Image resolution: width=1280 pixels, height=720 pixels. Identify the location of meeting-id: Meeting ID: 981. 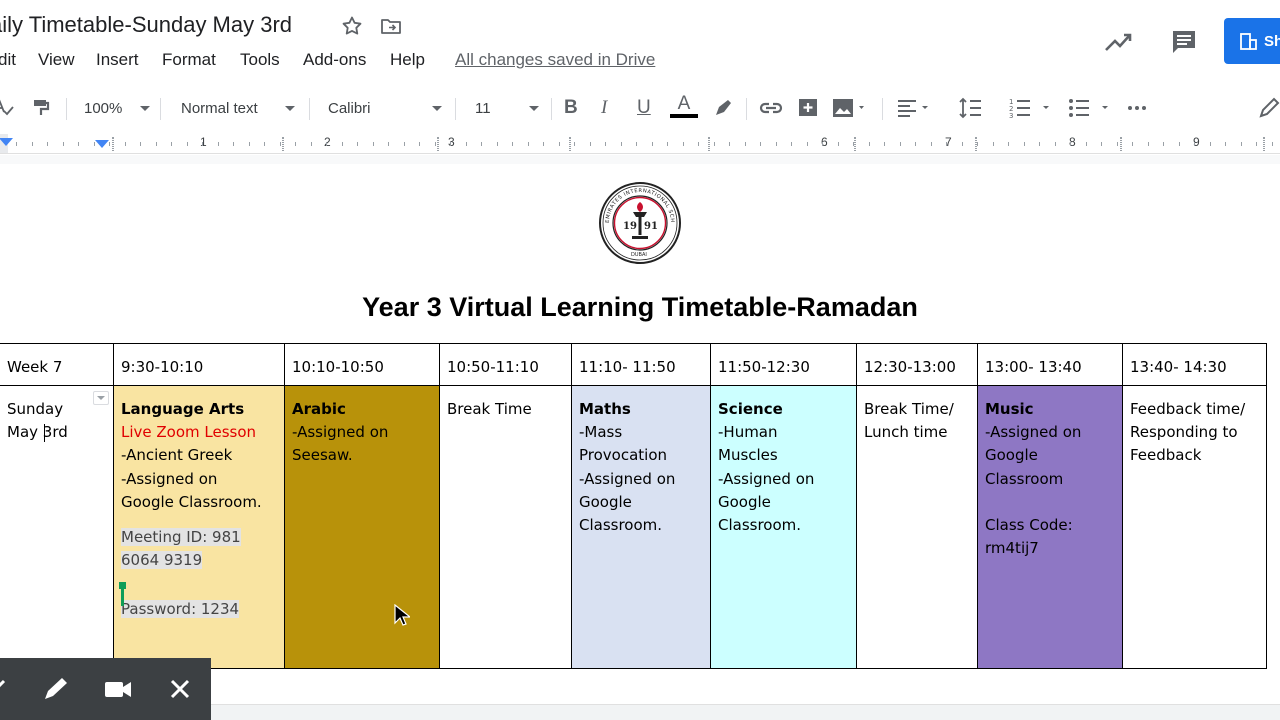
(199, 537).